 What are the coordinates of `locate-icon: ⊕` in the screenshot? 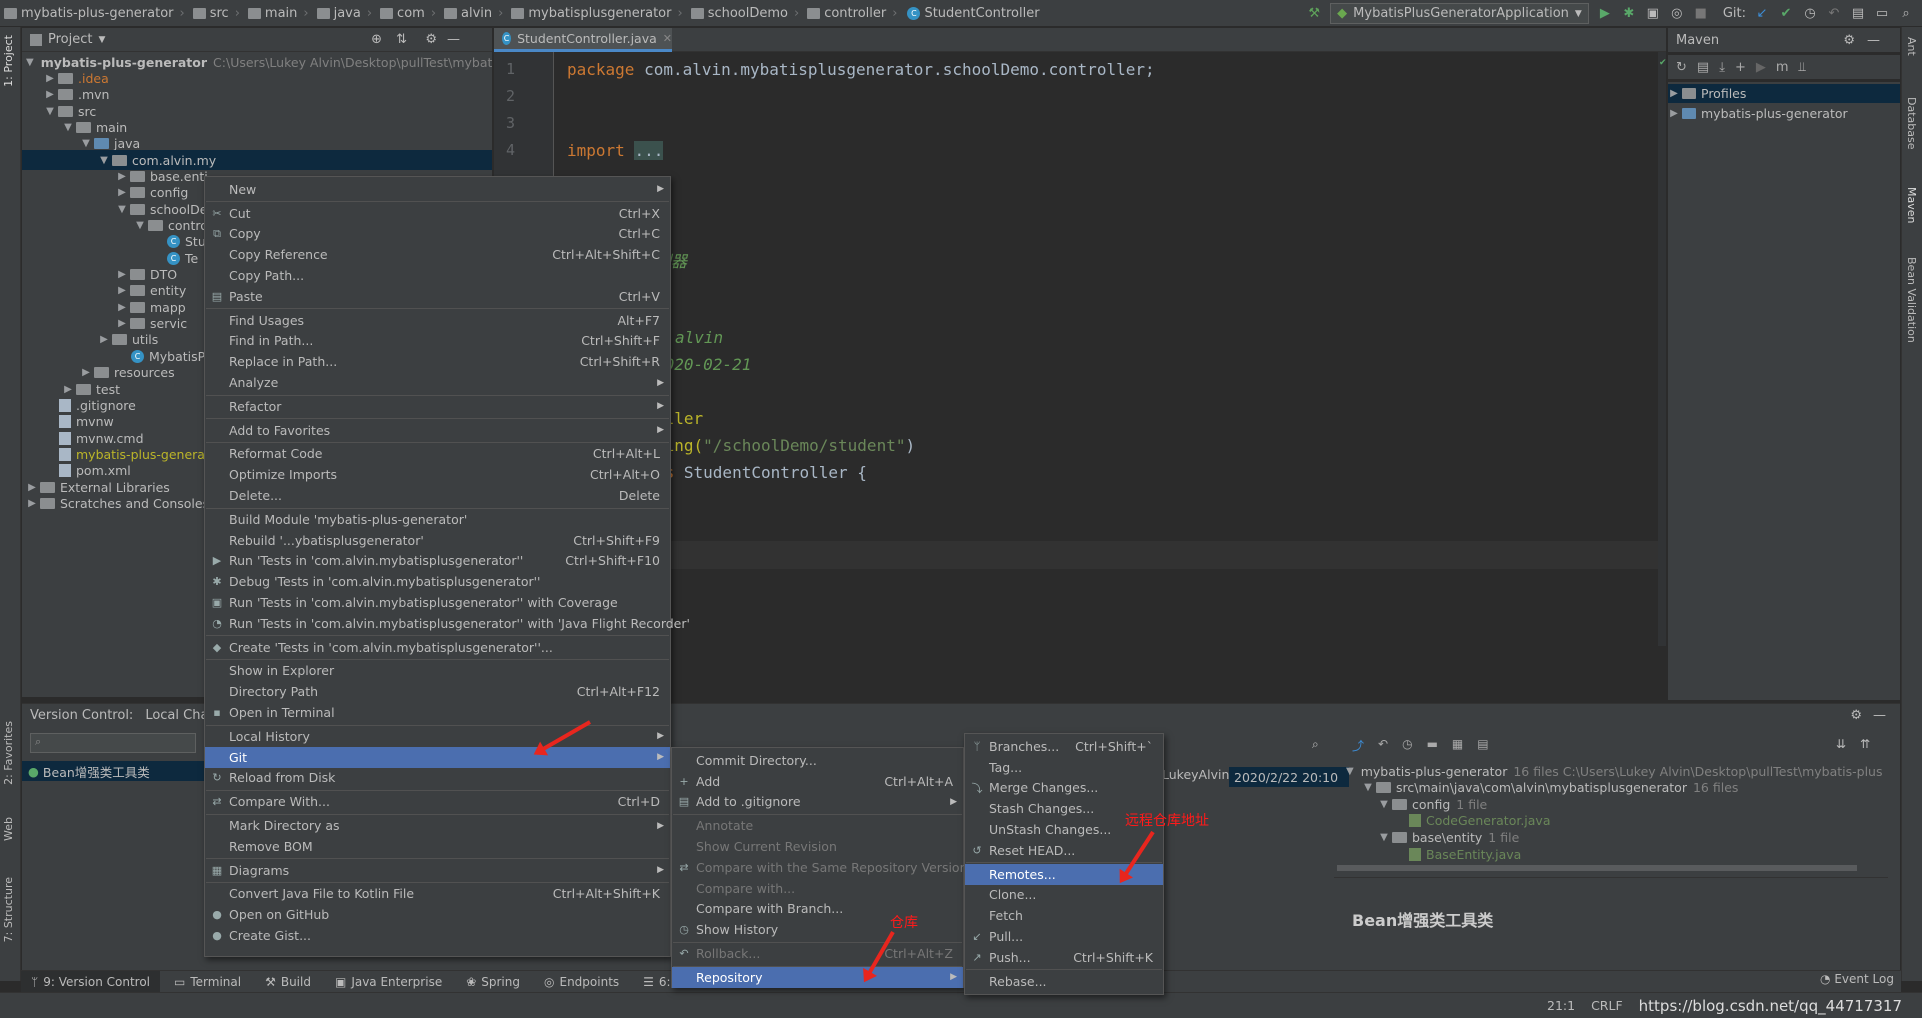 It's located at (376, 39).